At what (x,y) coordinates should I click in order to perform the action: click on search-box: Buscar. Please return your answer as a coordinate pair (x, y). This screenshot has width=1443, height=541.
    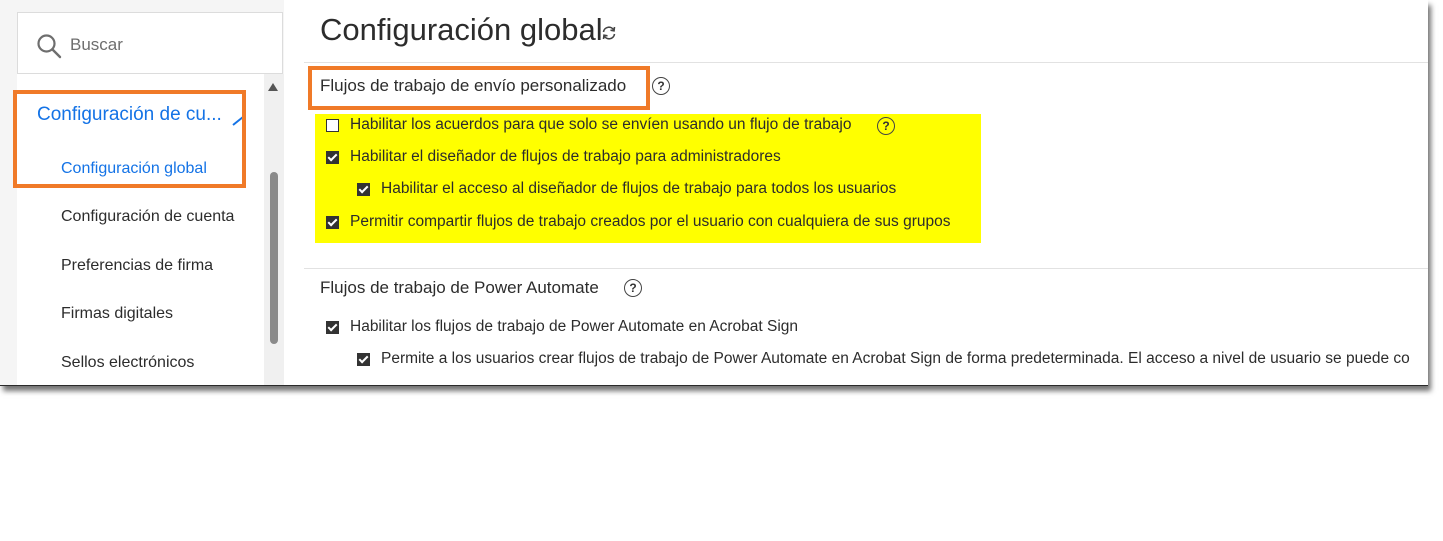
    Looking at the image, I should click on (150, 43).